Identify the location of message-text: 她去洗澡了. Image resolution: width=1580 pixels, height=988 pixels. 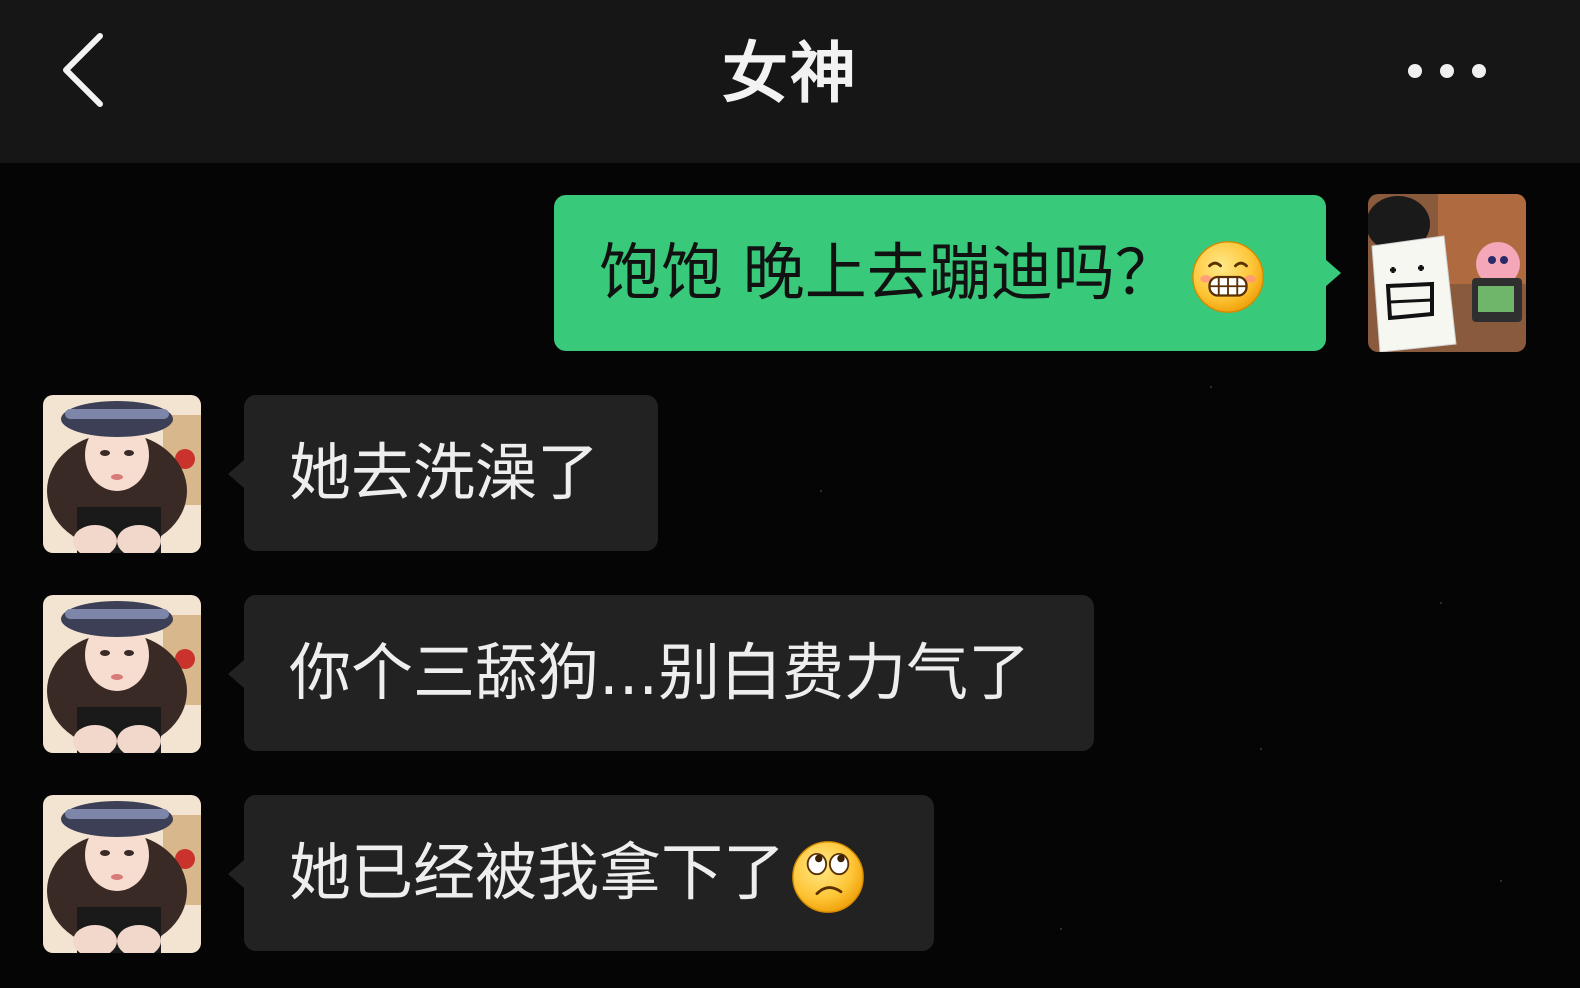
(444, 472).